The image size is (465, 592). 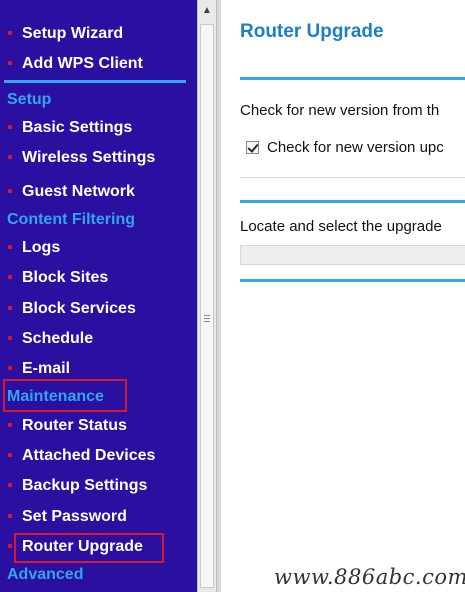 I want to click on sidebar-section-maintenance: Maintenance, so click(x=55, y=397).